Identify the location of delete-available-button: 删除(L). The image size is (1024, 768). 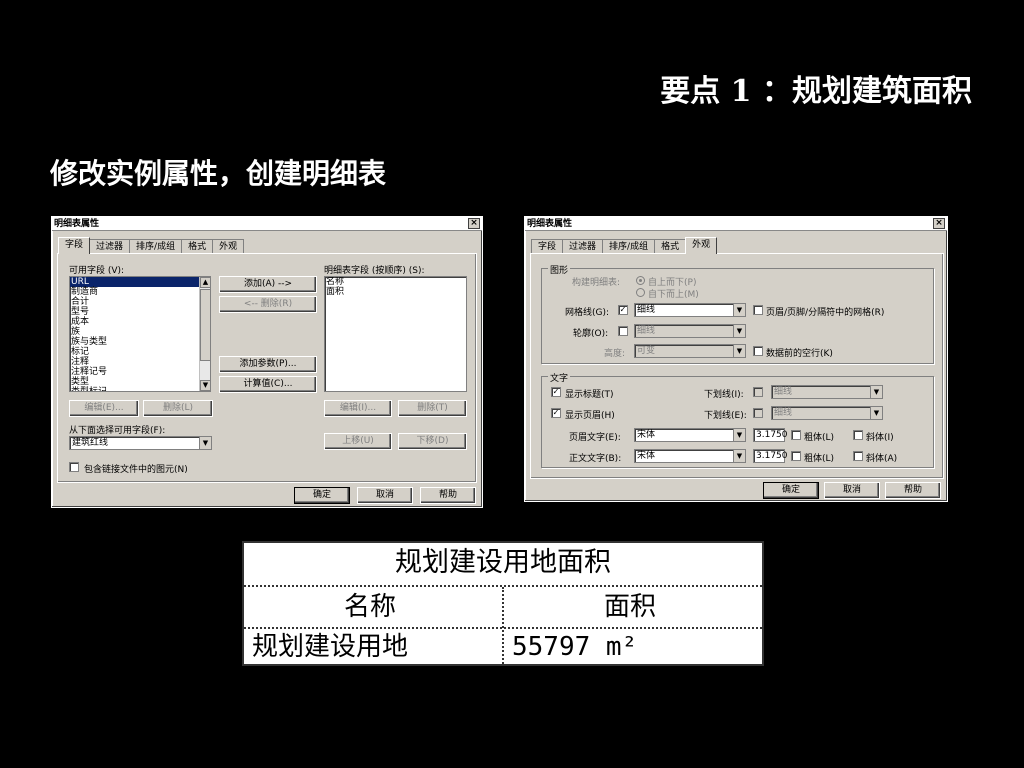
(178, 408).